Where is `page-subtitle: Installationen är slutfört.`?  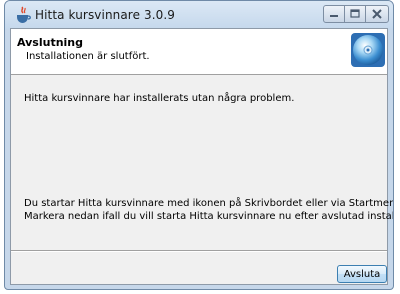
page-subtitle: Installationen är slutfört. is located at coordinates (88, 56).